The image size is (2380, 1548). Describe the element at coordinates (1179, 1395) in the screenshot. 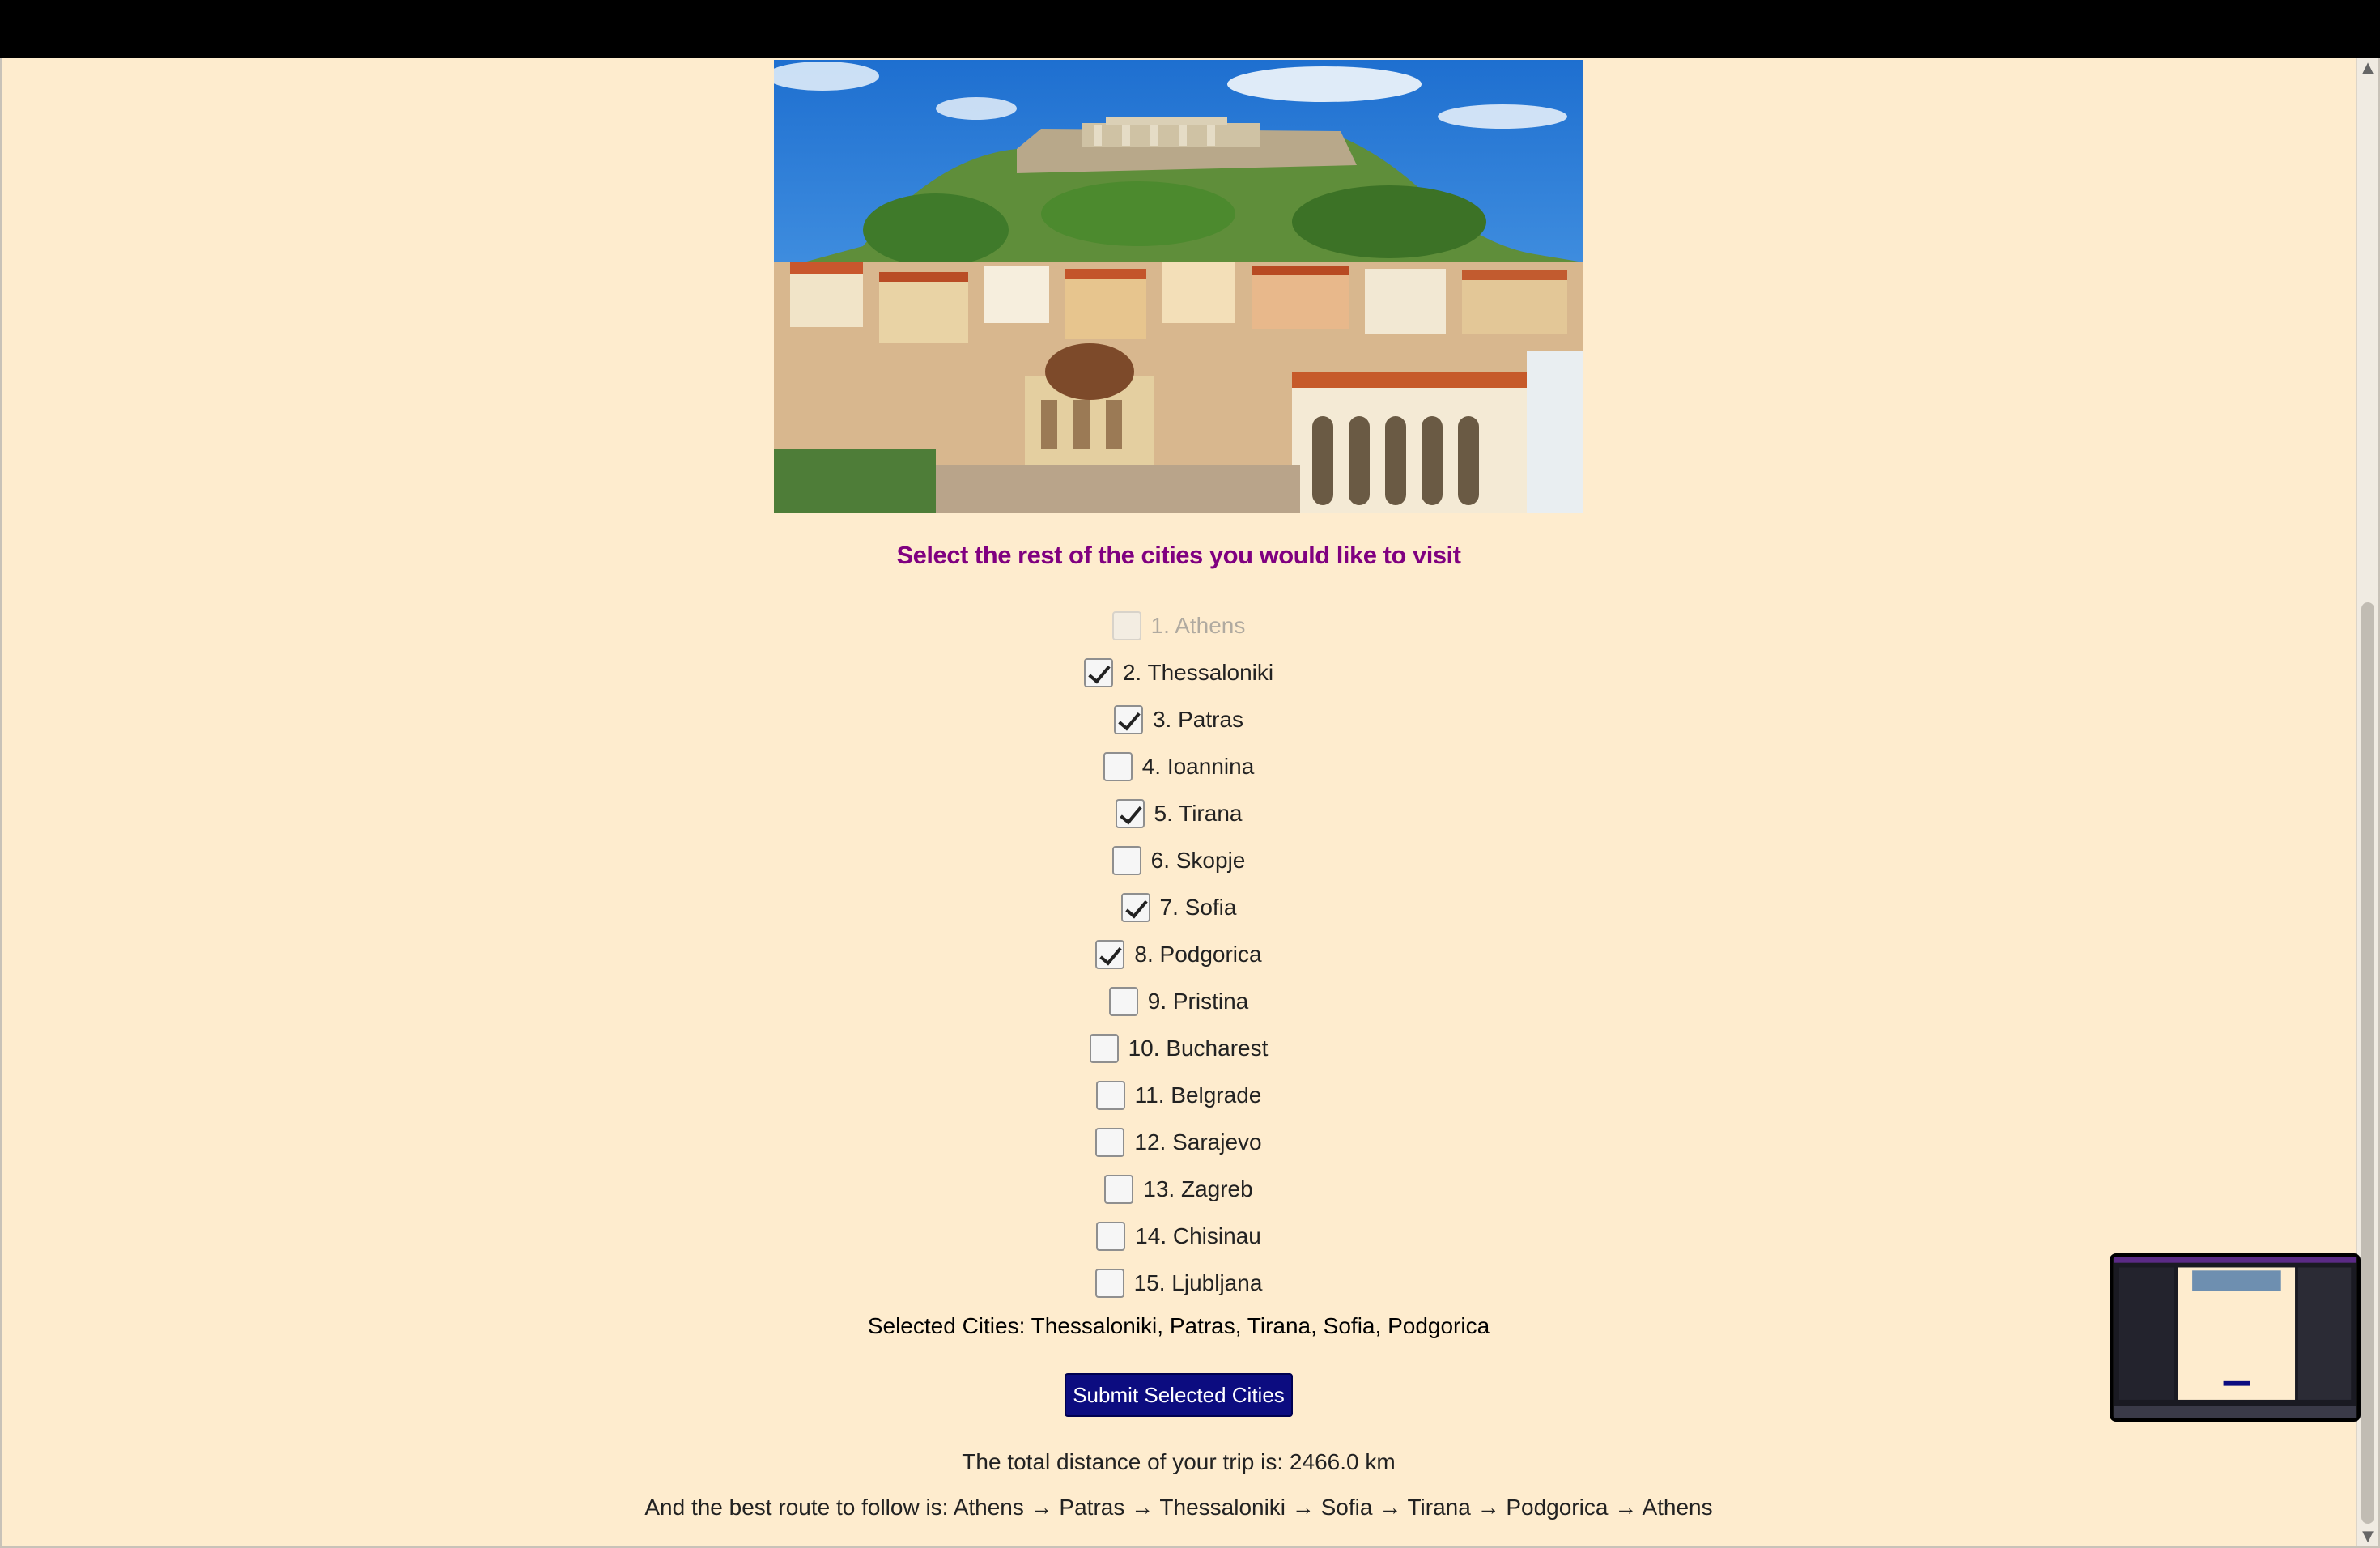

I see `submit-selected-cities-button: Submit Selected Cities` at that location.